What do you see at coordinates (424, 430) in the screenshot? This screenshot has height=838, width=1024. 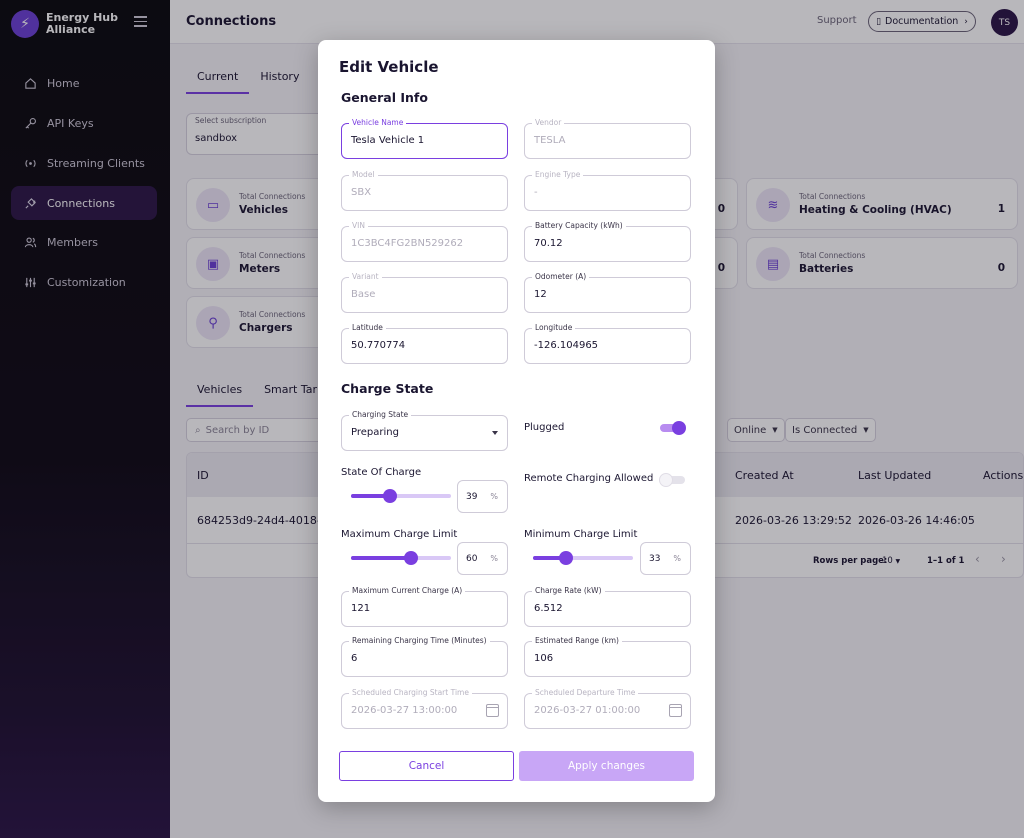 I see `charging-state-select: Charging State Preparing` at bounding box center [424, 430].